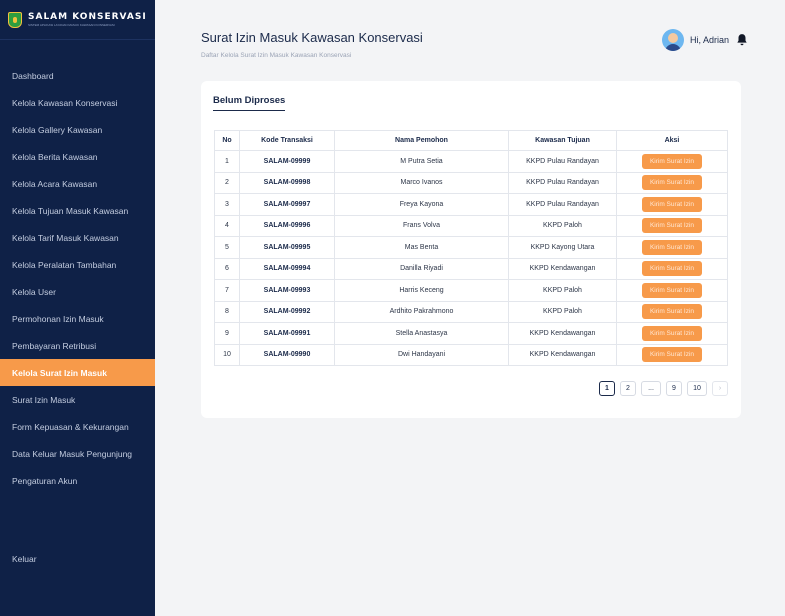 This screenshot has height=616, width=785. What do you see at coordinates (709, 40) in the screenshot?
I see `user-greeting: Hi, Adrian` at bounding box center [709, 40].